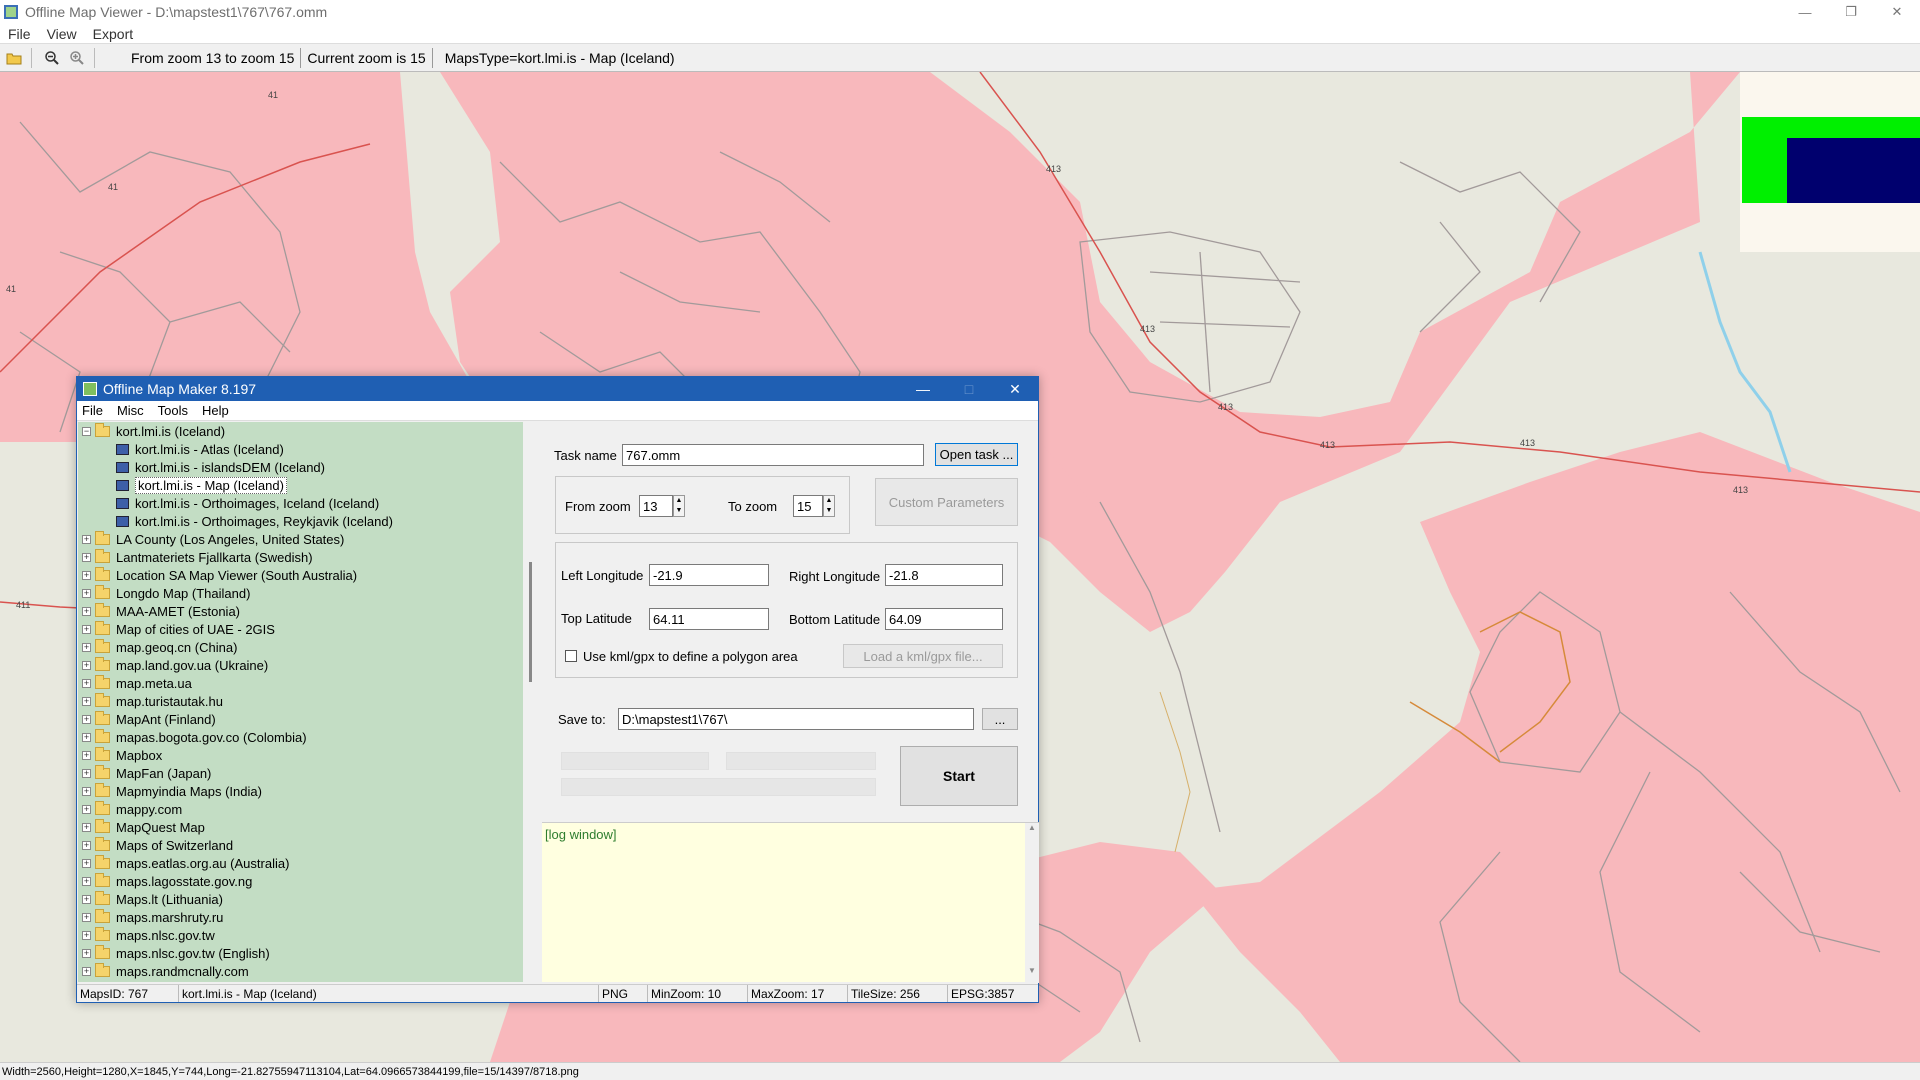  I want to click on to-zoom-input, so click(808, 506).